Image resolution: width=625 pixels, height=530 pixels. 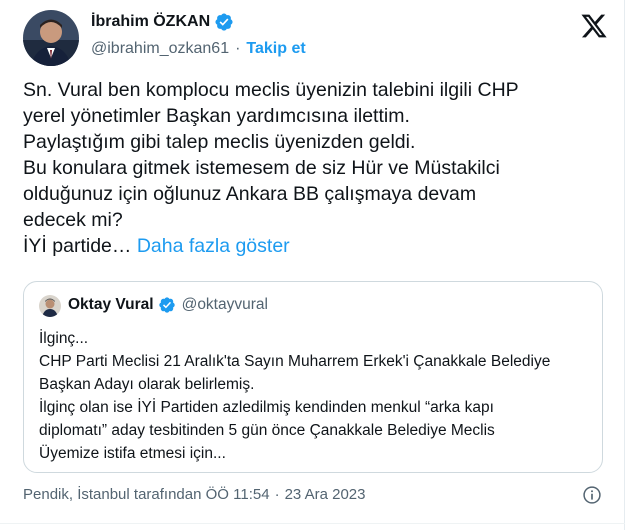 What do you see at coordinates (150, 22) in the screenshot?
I see `author-name: İbrahim ÖZKAN` at bounding box center [150, 22].